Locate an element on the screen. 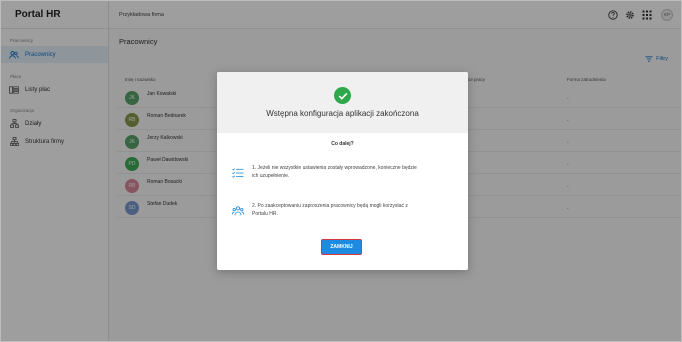 The image size is (682, 342). success-check-icon is located at coordinates (342, 95).